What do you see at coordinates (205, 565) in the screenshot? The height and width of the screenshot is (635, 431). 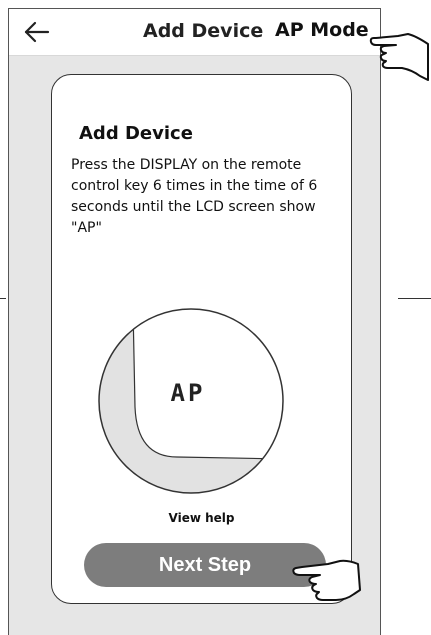 I see `next-step-button: Next Step` at bounding box center [205, 565].